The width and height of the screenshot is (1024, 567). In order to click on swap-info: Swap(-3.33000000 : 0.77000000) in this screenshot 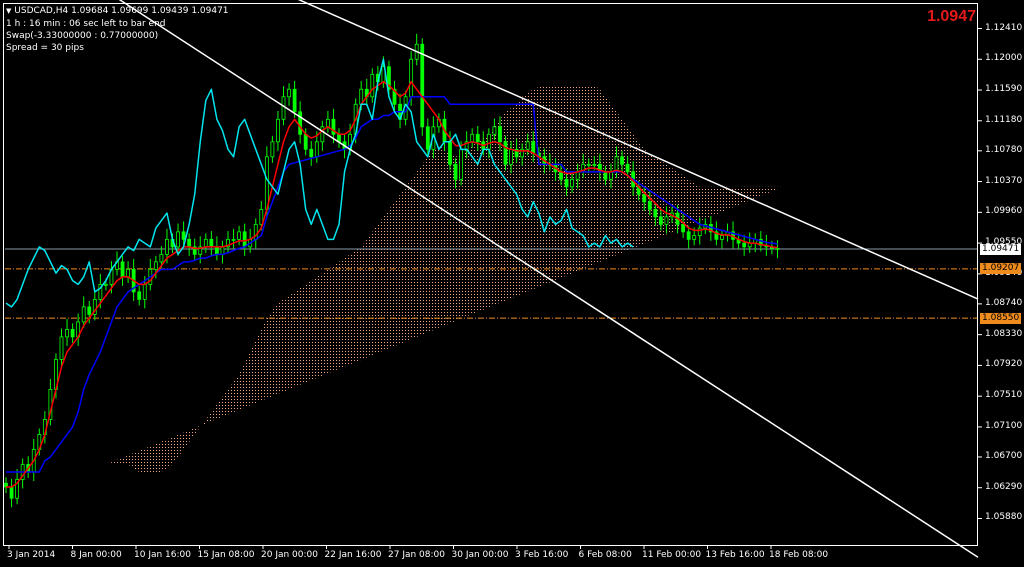, I will do `click(82, 36)`.